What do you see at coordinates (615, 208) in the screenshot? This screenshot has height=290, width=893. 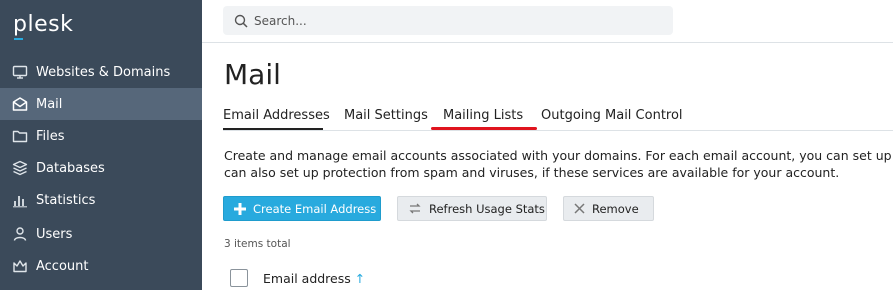 I see `button-label: Remove` at bounding box center [615, 208].